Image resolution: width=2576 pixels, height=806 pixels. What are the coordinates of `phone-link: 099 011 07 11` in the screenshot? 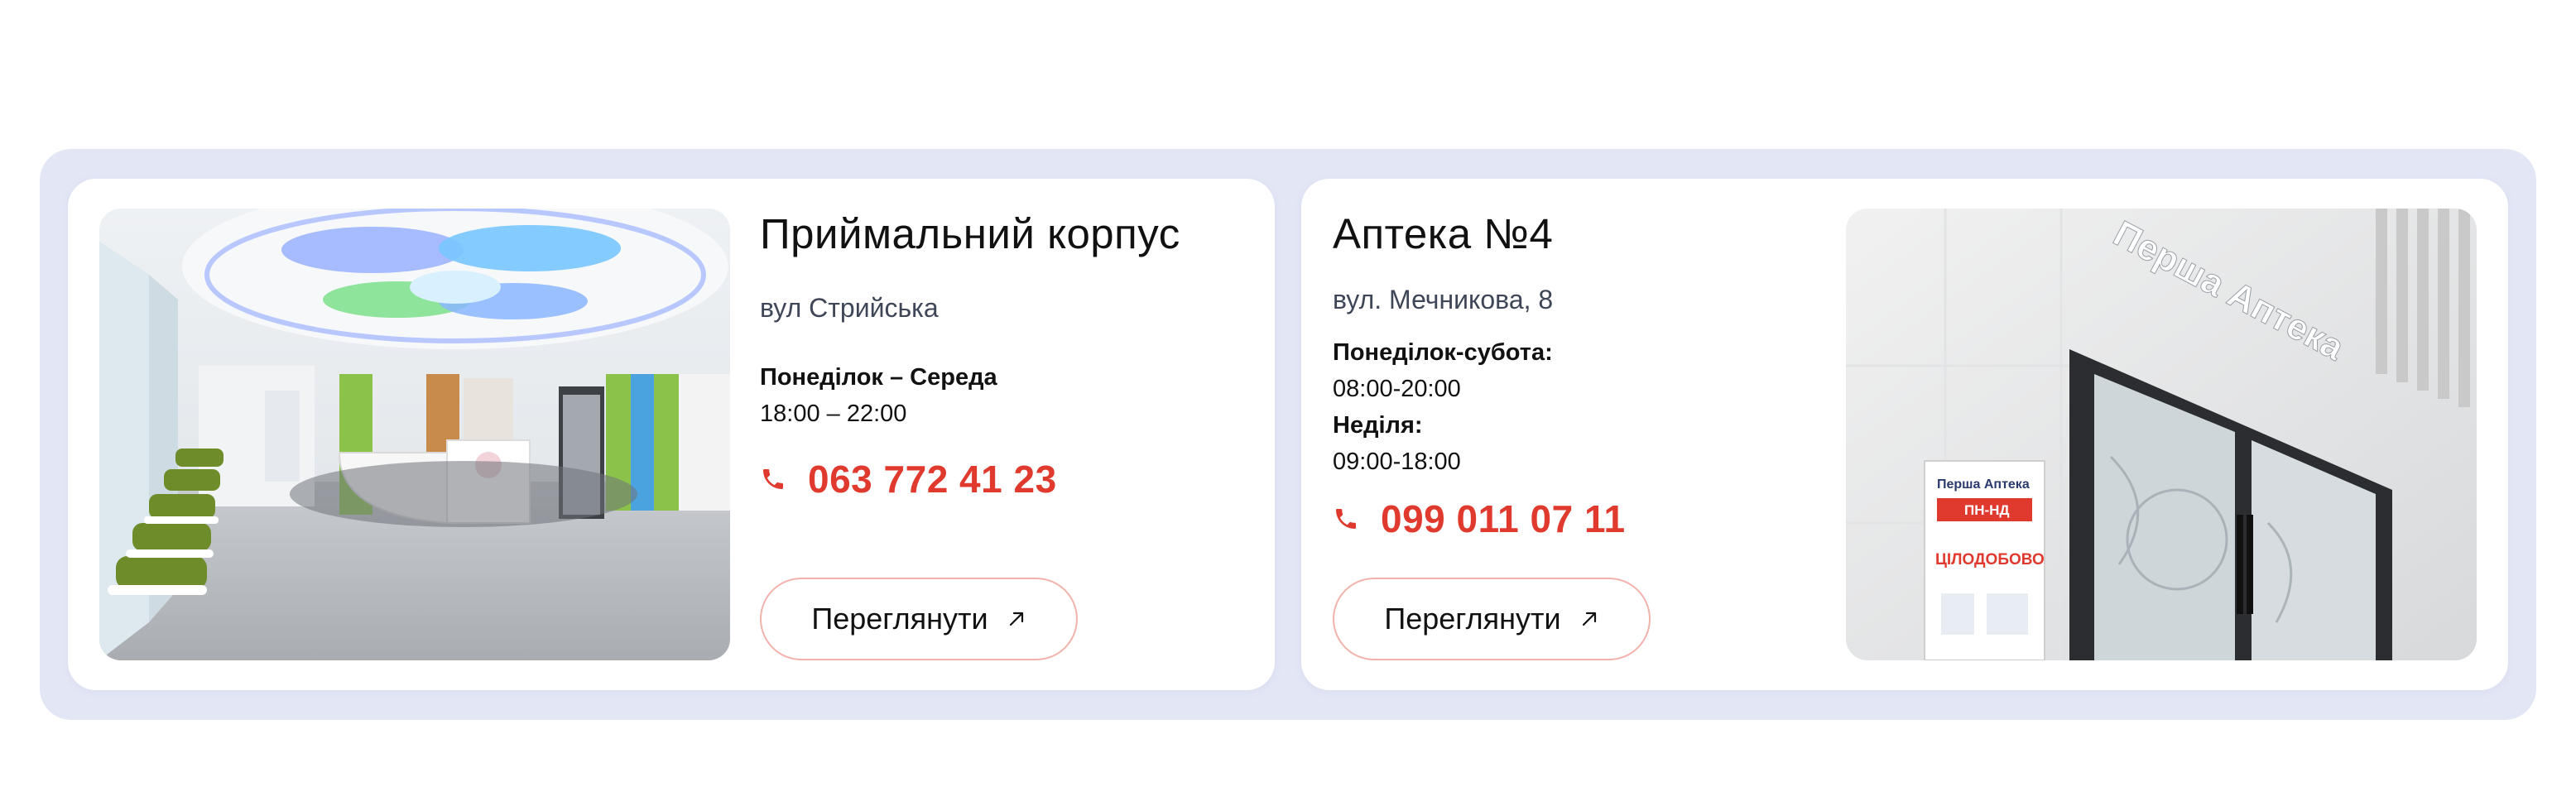 It's located at (1581, 519).